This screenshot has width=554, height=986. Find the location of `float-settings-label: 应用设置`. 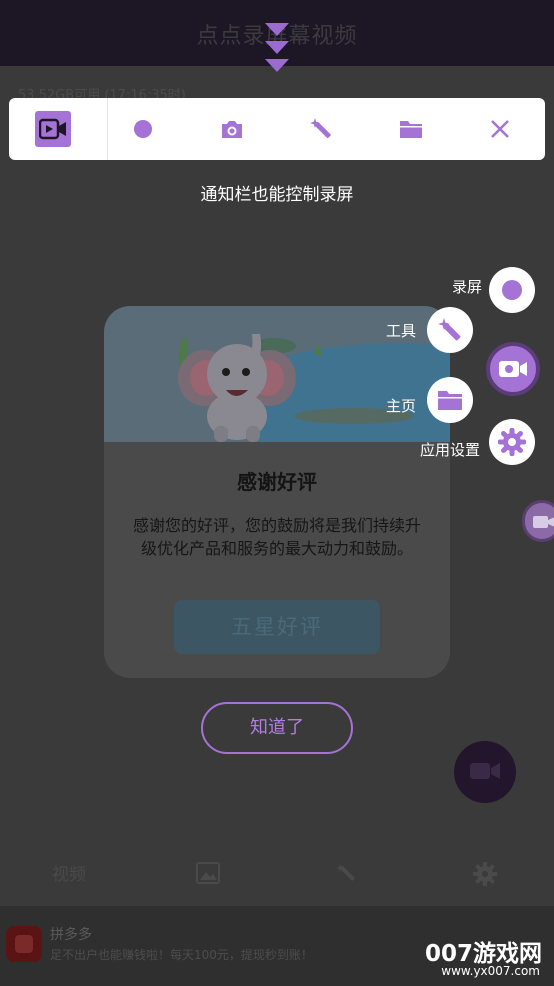

float-settings-label: 应用设置 is located at coordinates (450, 450).